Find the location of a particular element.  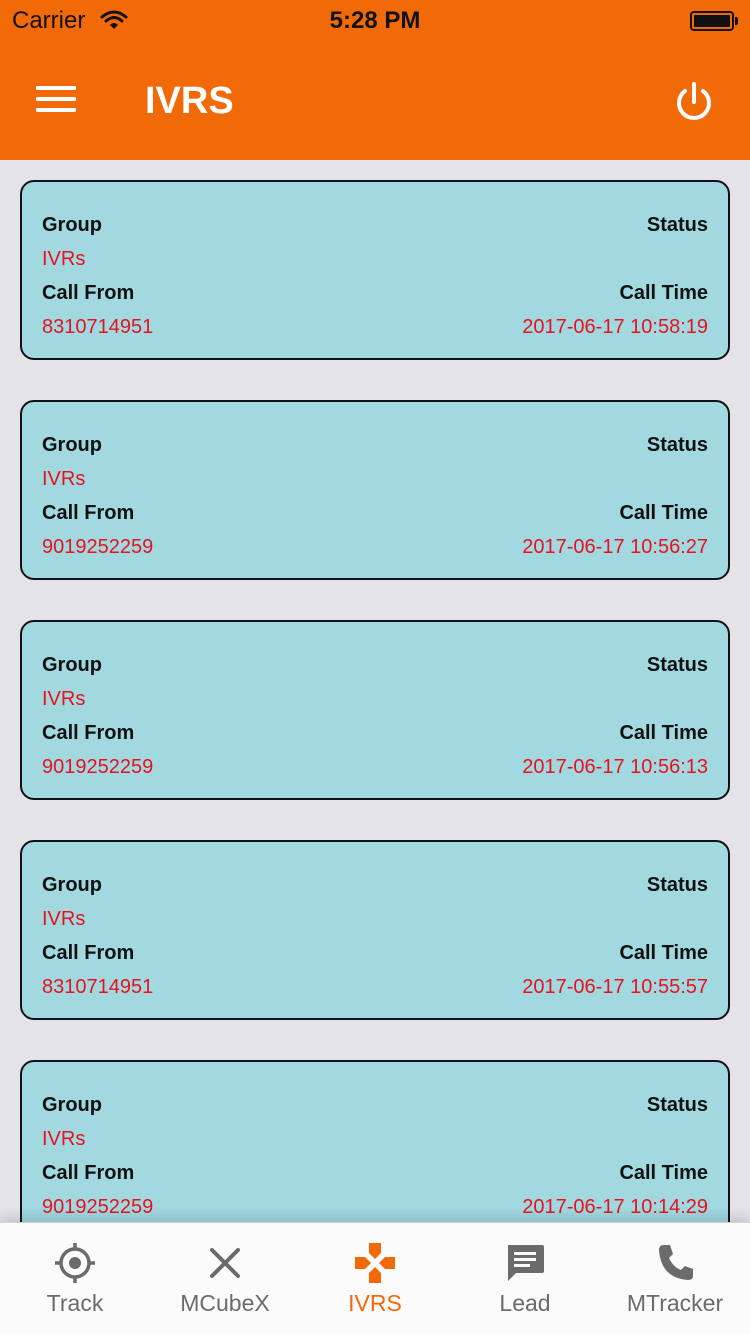

bottom-tab-bar: Track MCubeX IVRS Lead MTracker is located at coordinates (375, 1278).